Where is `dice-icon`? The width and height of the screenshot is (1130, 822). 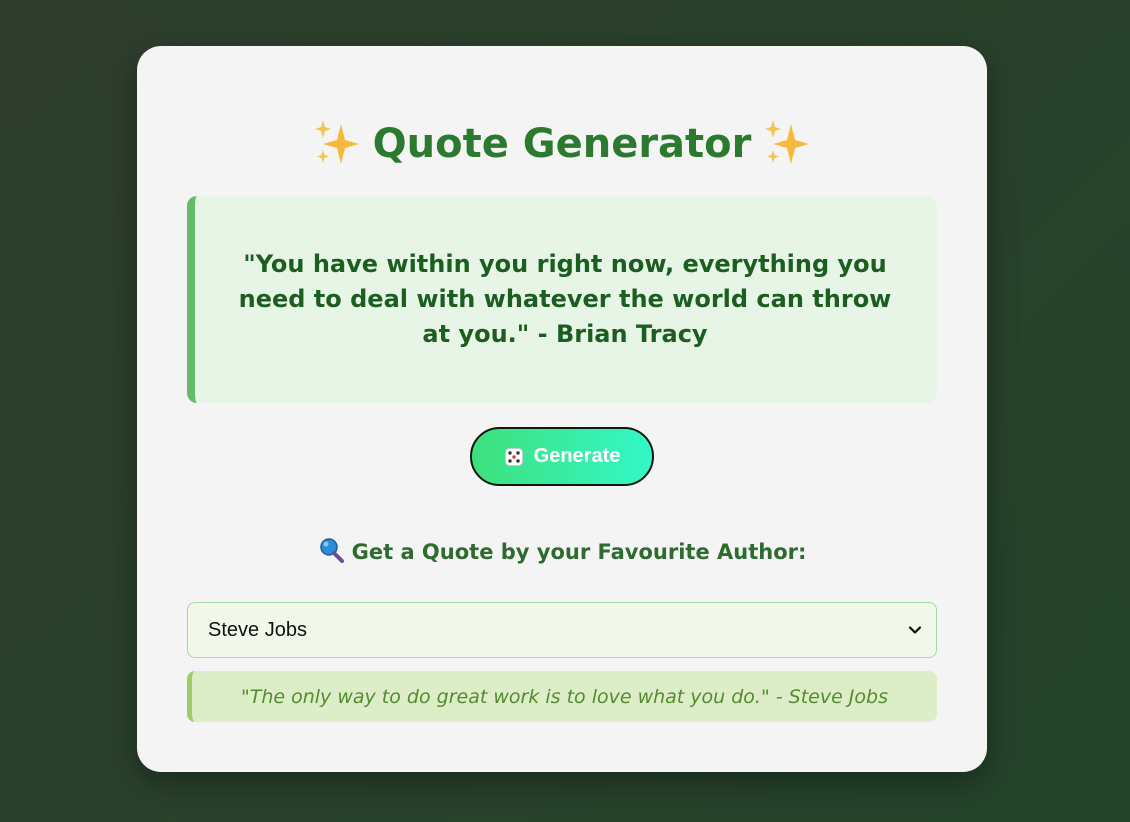 dice-icon is located at coordinates (513, 456).